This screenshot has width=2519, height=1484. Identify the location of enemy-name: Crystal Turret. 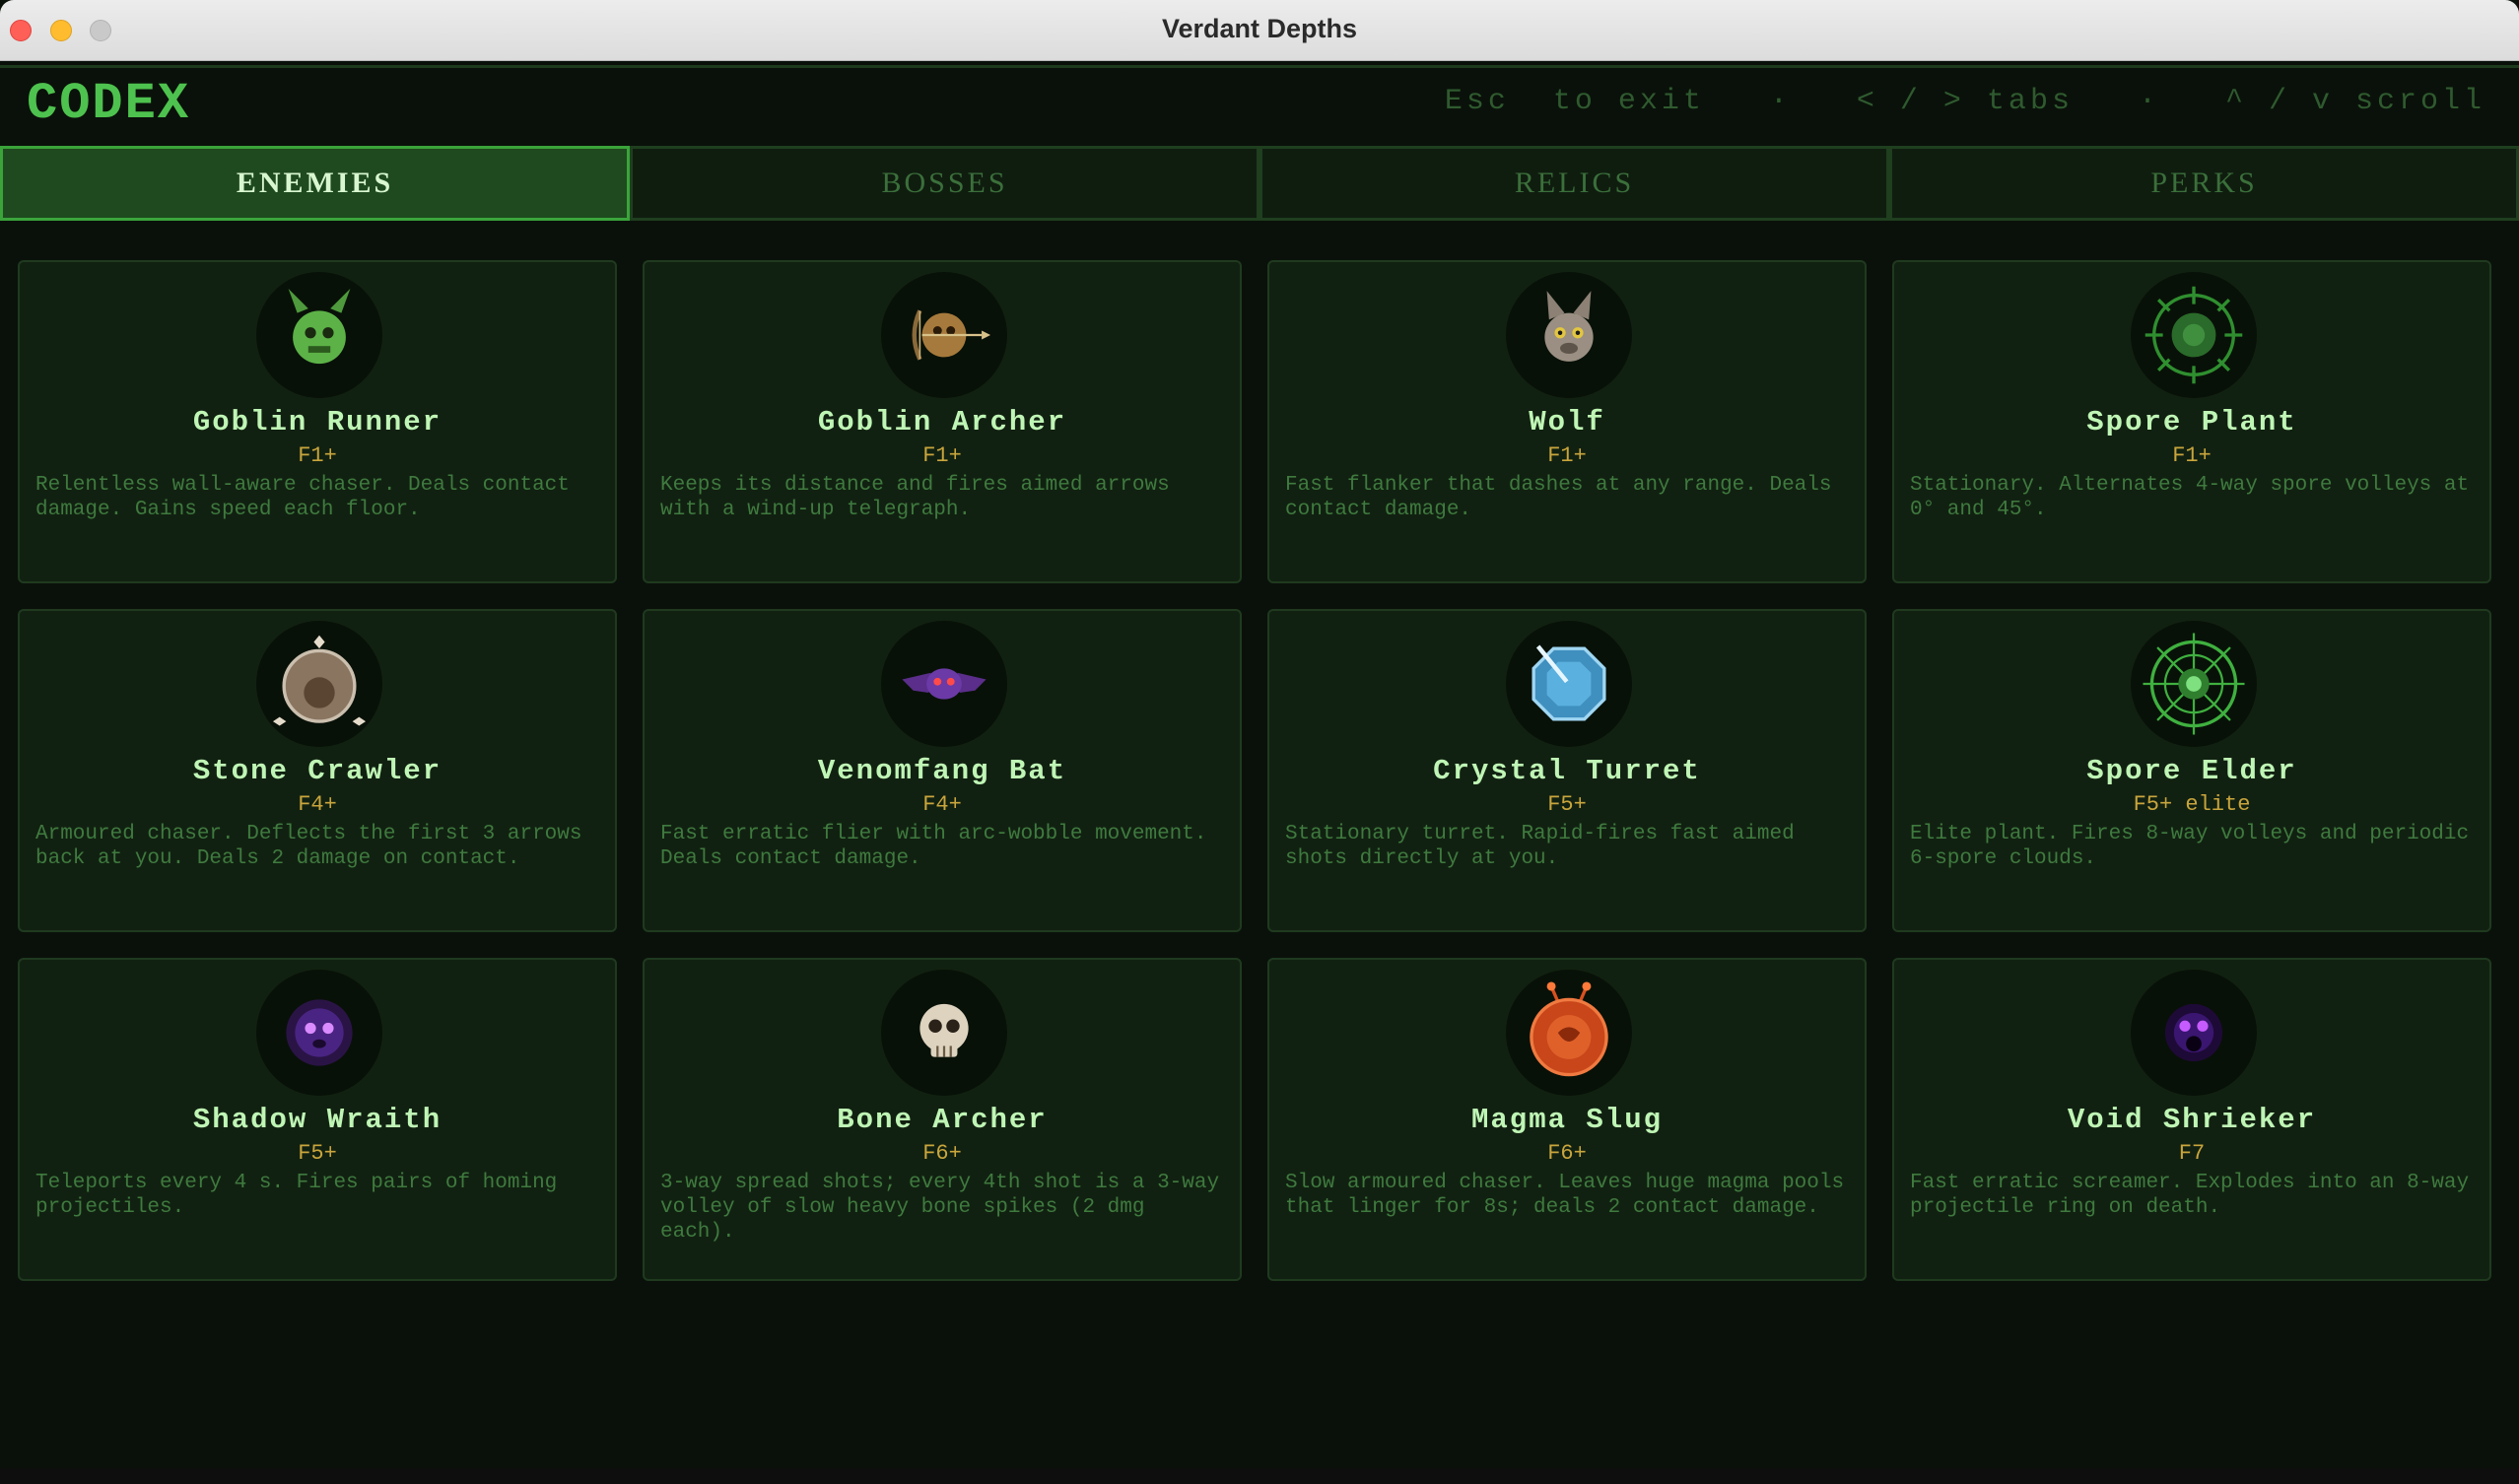
(1567, 771).